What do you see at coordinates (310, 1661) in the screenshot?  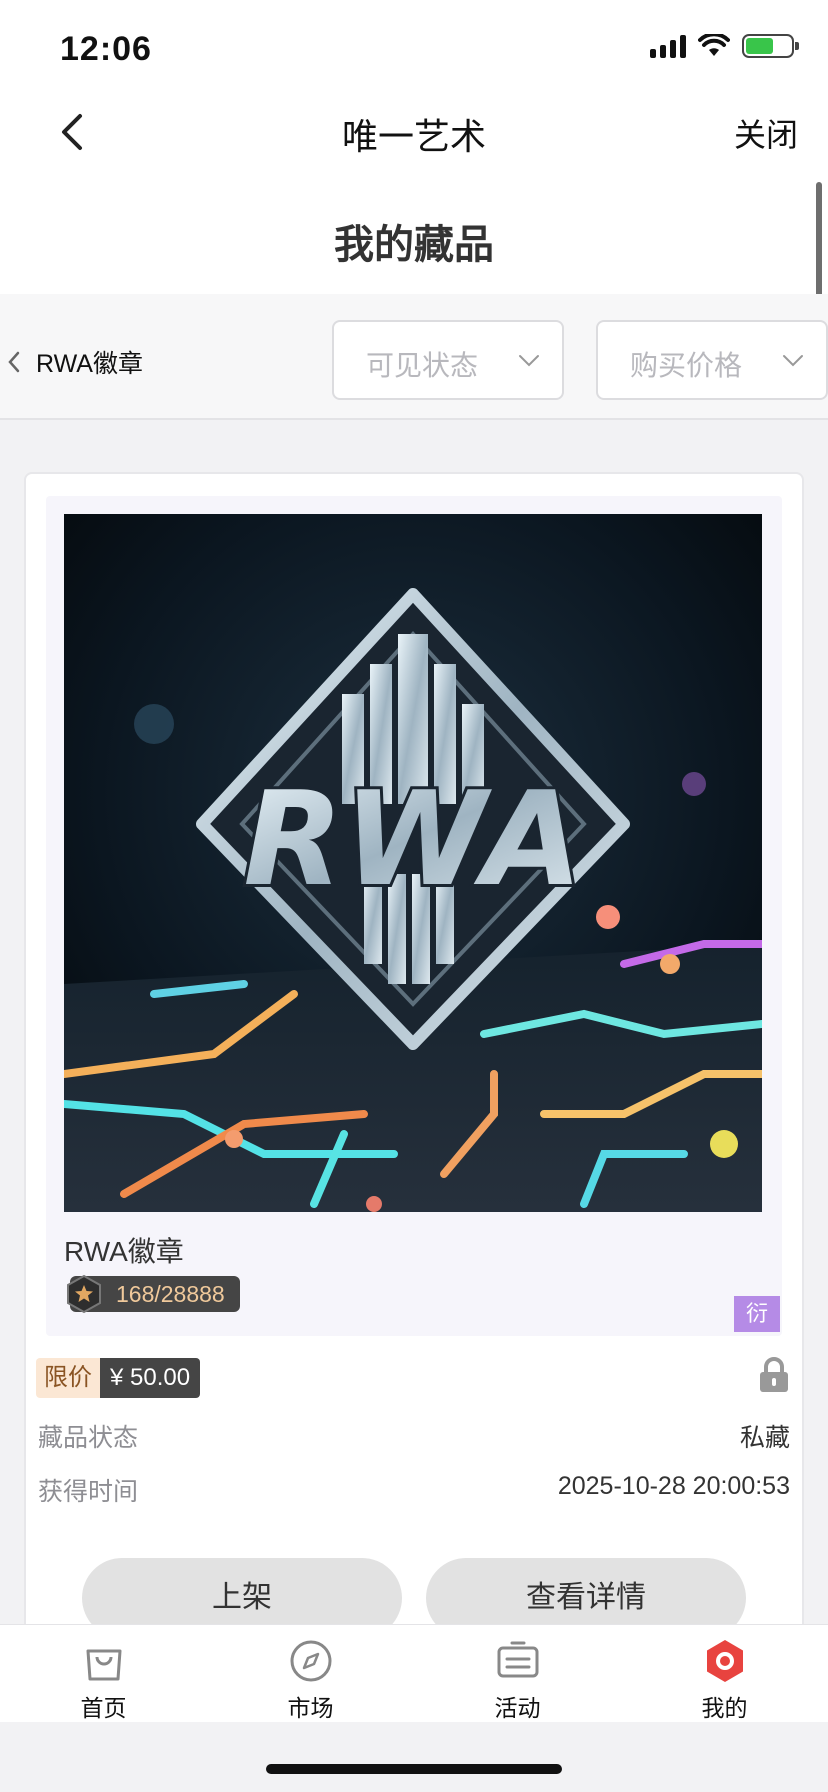 I see `compass-icon` at bounding box center [310, 1661].